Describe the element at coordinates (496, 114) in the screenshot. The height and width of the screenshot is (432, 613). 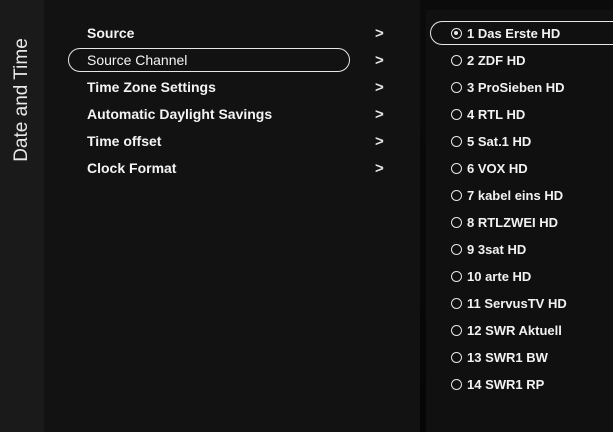
I see `channel-label: 4 RTL HD` at that location.